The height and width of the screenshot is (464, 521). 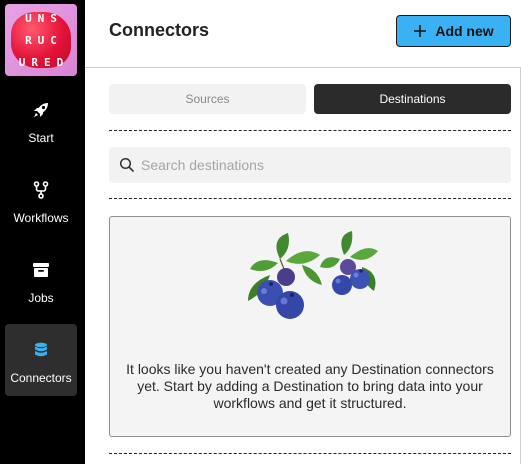 I want to click on plus-icon, so click(x=420, y=31).